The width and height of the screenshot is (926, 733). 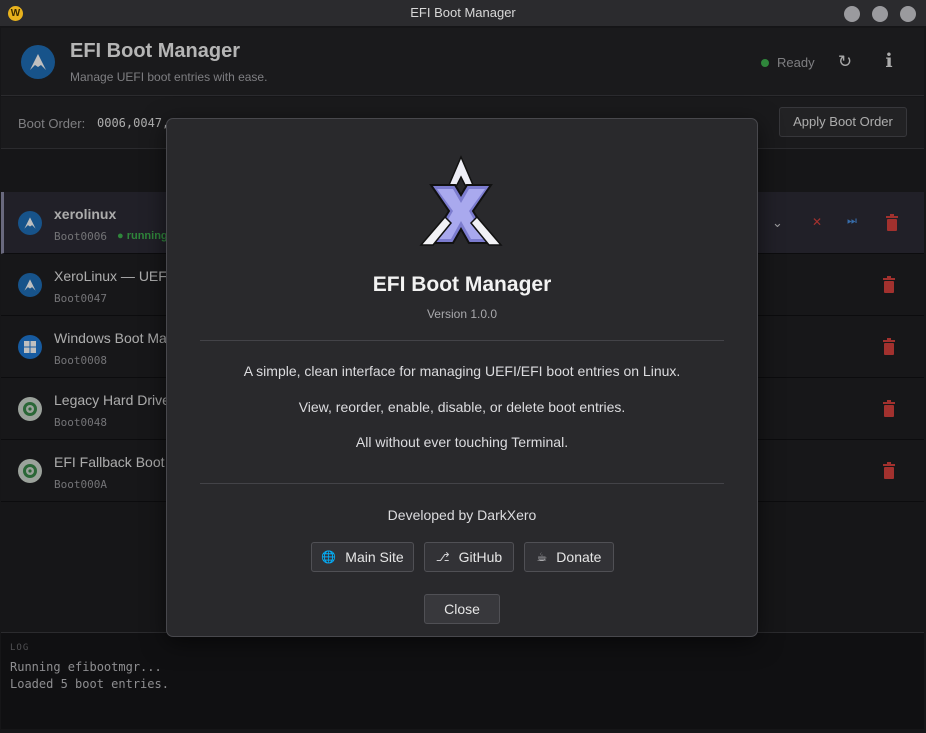 What do you see at coordinates (461, 200) in the screenshot?
I see `xerolinux-logo-icon` at bounding box center [461, 200].